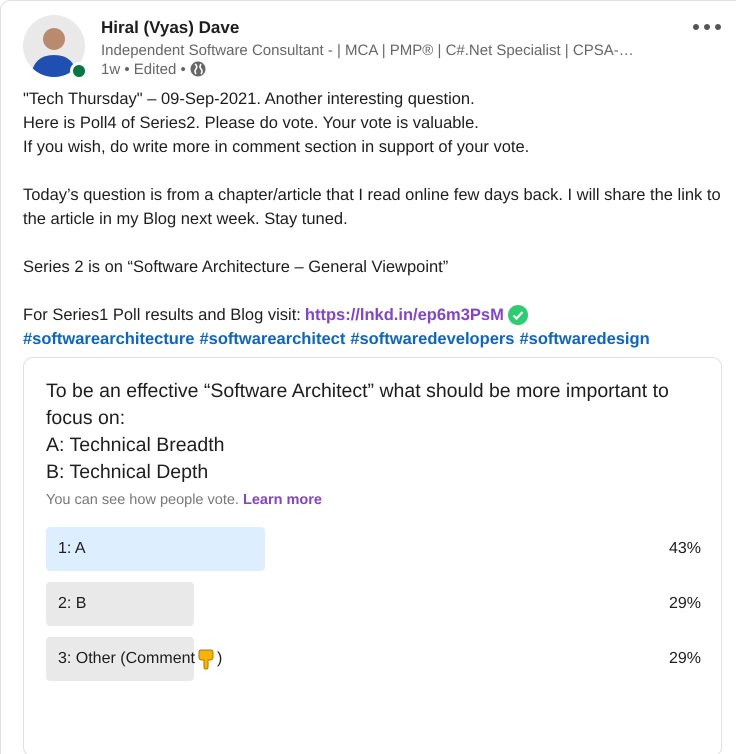  I want to click on vote-percentage: 43%, so click(684, 549).